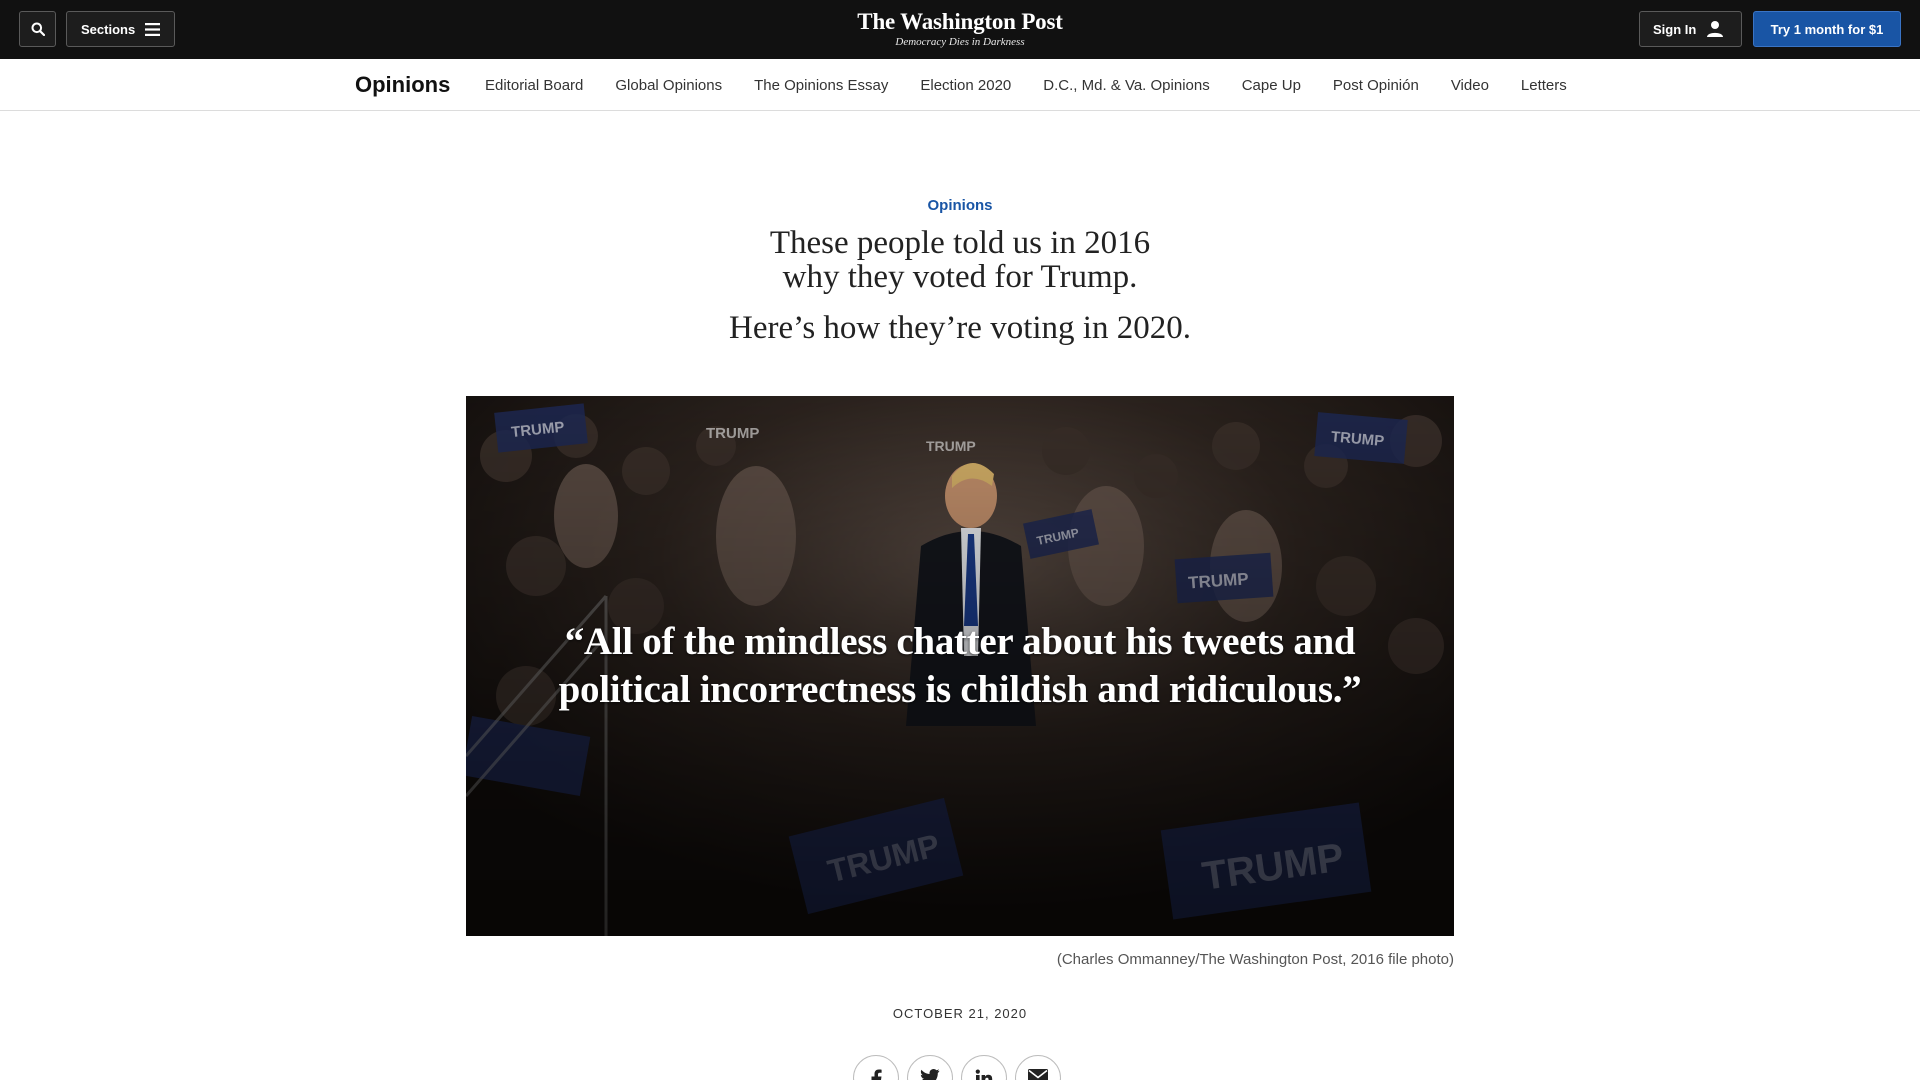 This screenshot has width=1920, height=1080. I want to click on section-title: Opinions, so click(402, 85).